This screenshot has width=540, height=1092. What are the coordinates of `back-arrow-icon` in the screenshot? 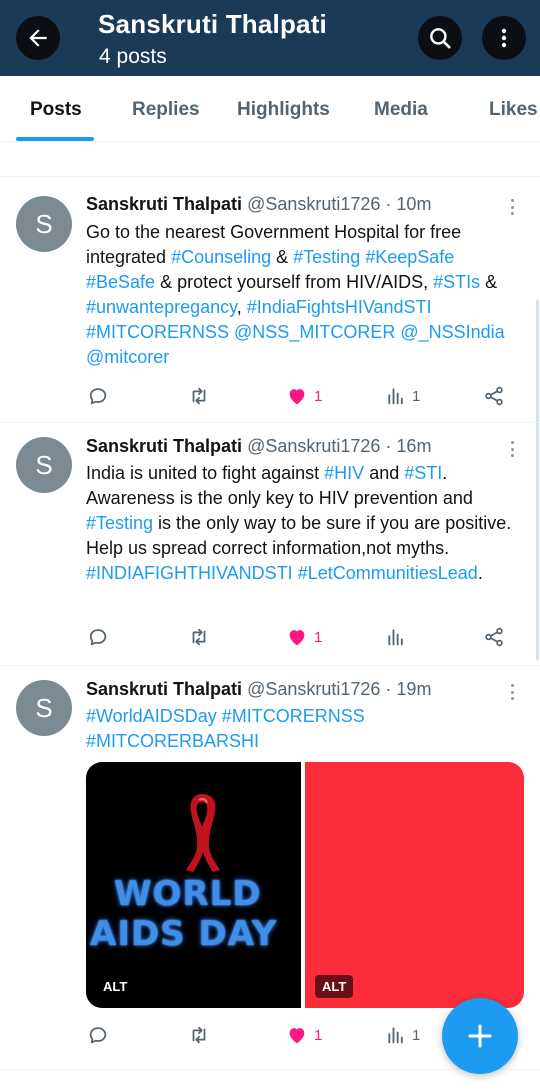 It's located at (38, 38).